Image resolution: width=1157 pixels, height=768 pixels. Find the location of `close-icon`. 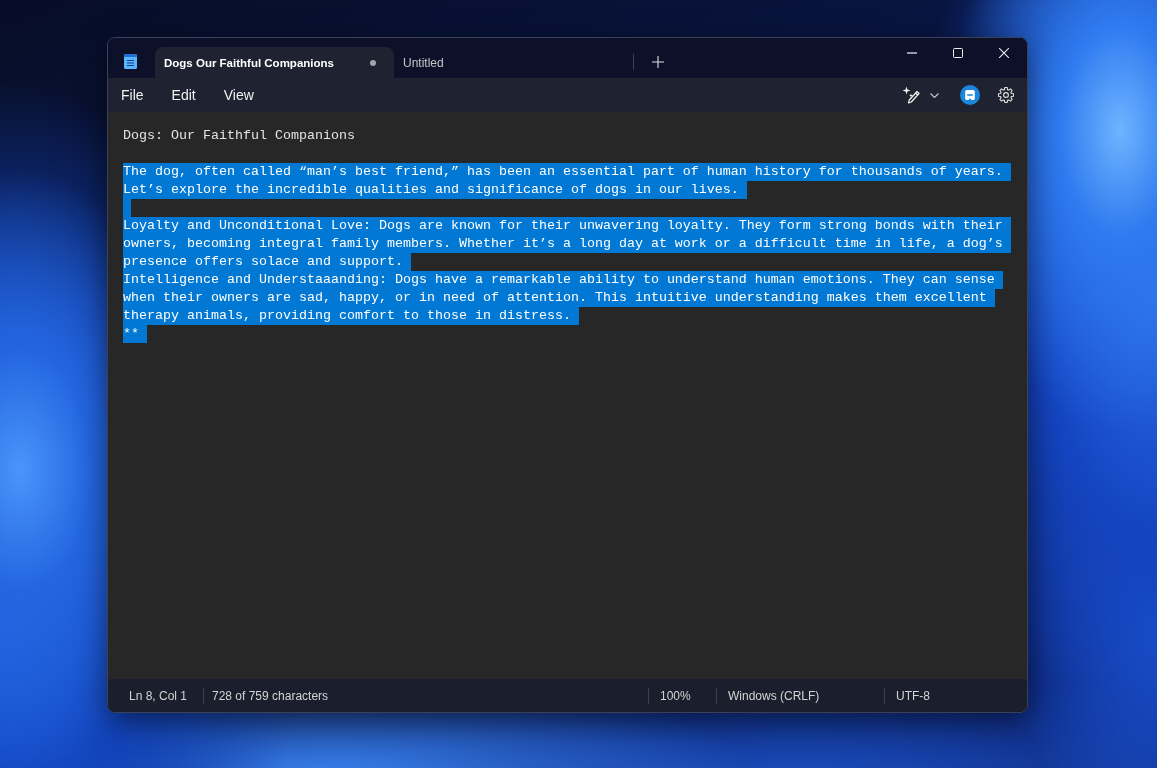

close-icon is located at coordinates (1004, 52).